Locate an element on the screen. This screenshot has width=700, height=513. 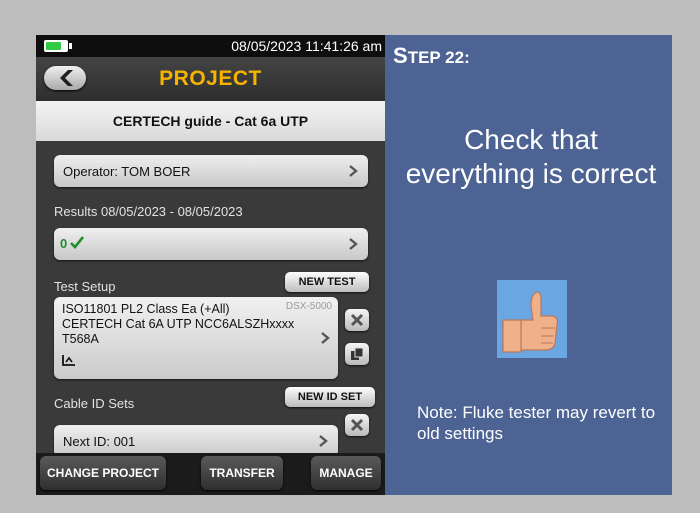
project-name: CERTECH guide - Cat 6a UTP is located at coordinates (210, 121).